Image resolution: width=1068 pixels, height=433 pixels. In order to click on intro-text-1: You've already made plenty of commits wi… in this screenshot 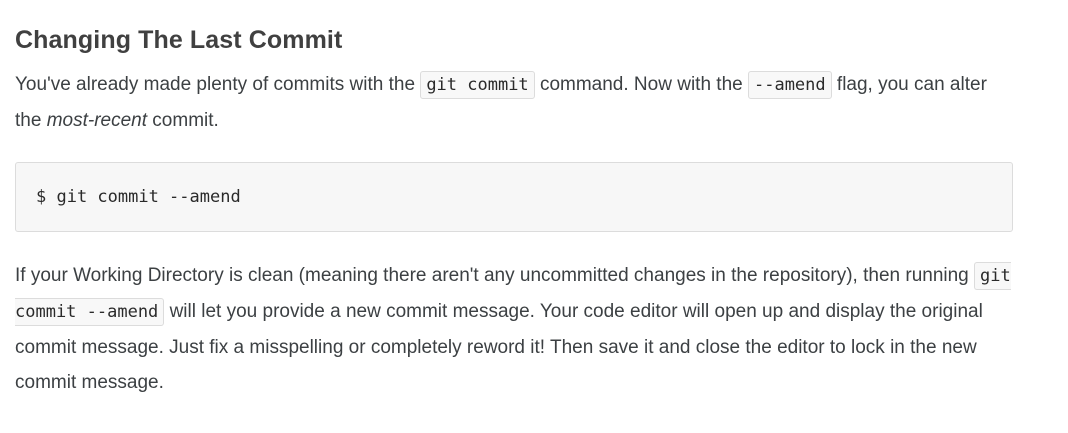, I will do `click(218, 84)`.